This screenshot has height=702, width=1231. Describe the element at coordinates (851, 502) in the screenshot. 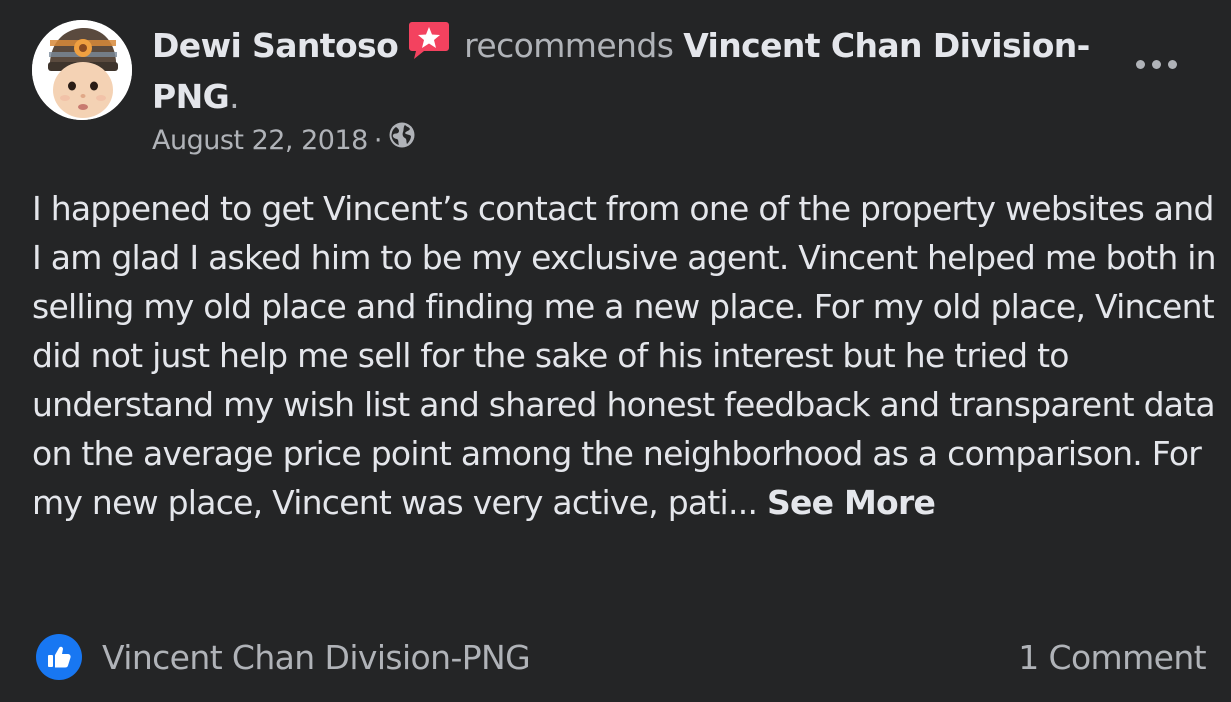

I see `see-more-link: See More` at that location.